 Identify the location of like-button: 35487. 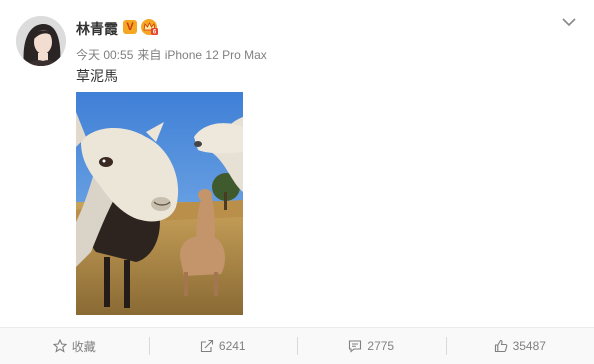
(520, 346).